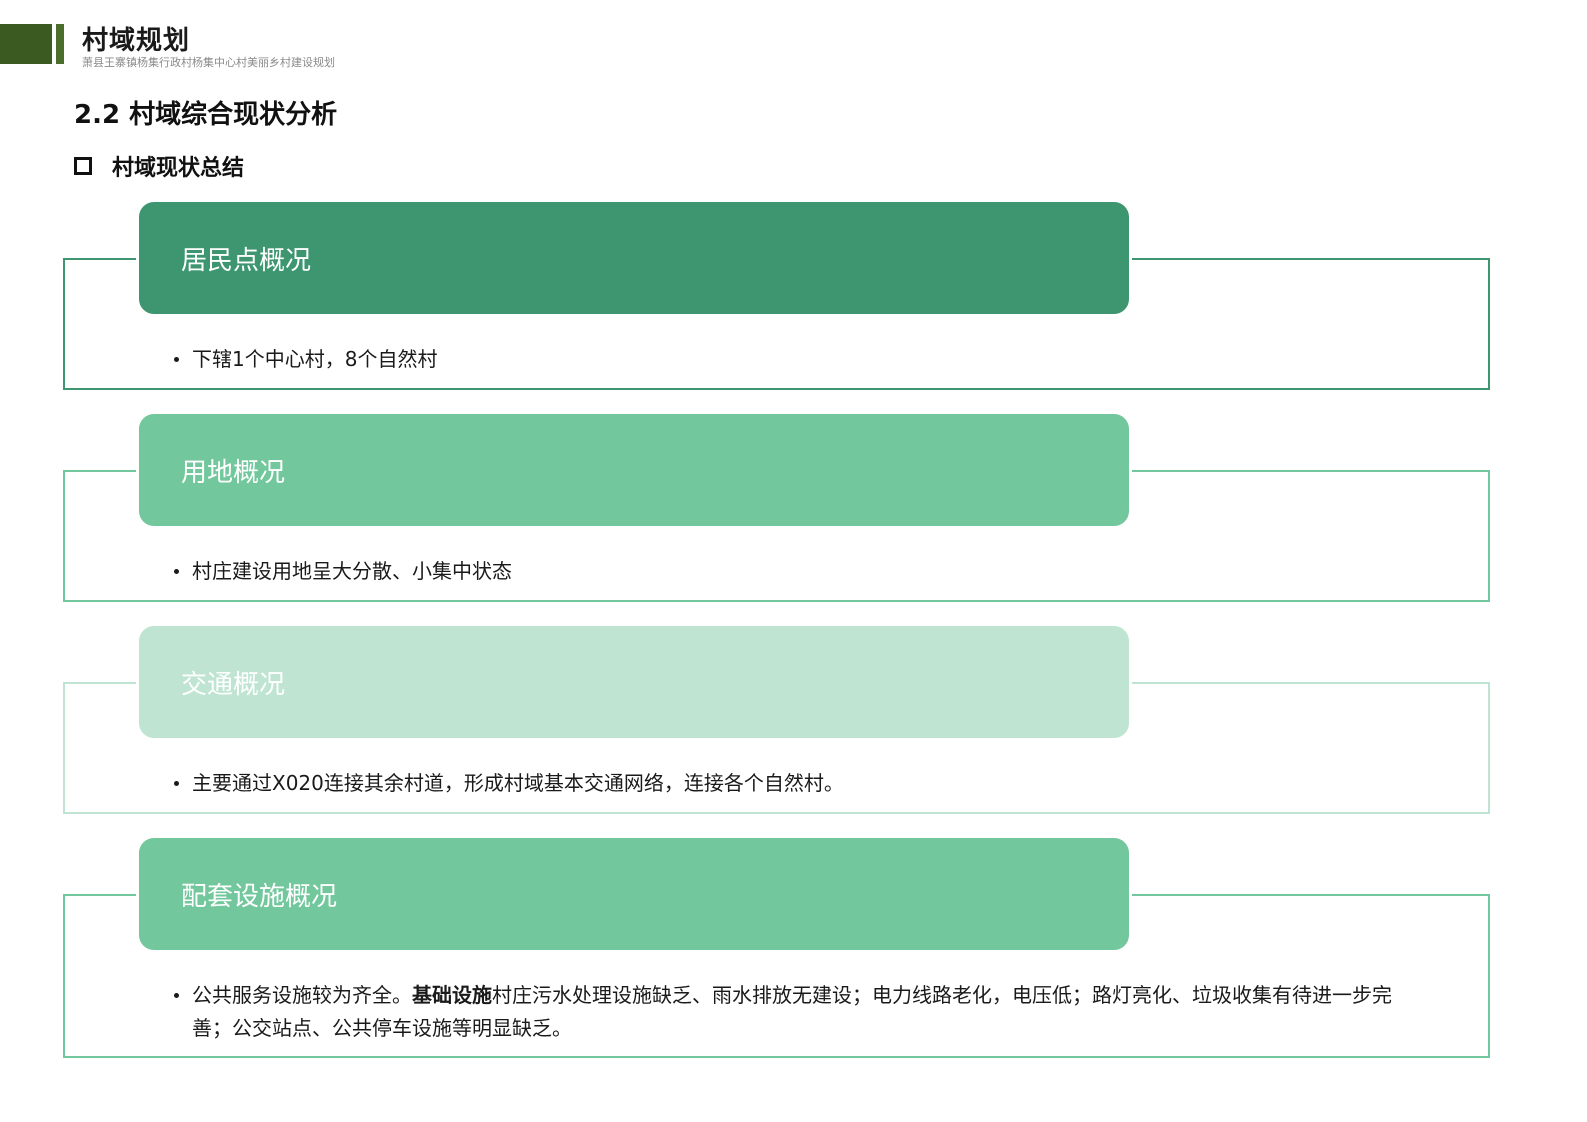 This screenshot has width=1587, height=1122. I want to click on card-text-bold-term: 基础设施, so click(452, 995).